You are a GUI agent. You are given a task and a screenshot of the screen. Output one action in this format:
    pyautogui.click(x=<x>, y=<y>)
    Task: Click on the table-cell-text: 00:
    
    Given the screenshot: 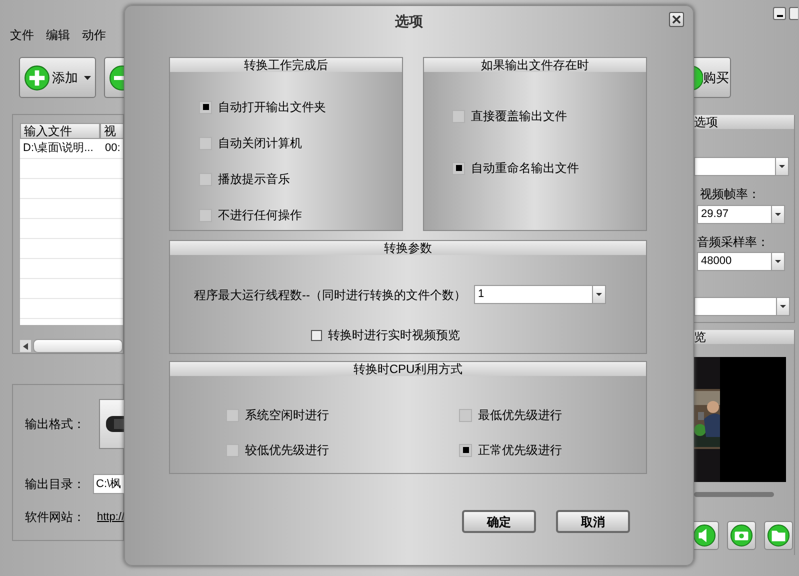 What is the action you would take?
    pyautogui.click(x=113, y=148)
    